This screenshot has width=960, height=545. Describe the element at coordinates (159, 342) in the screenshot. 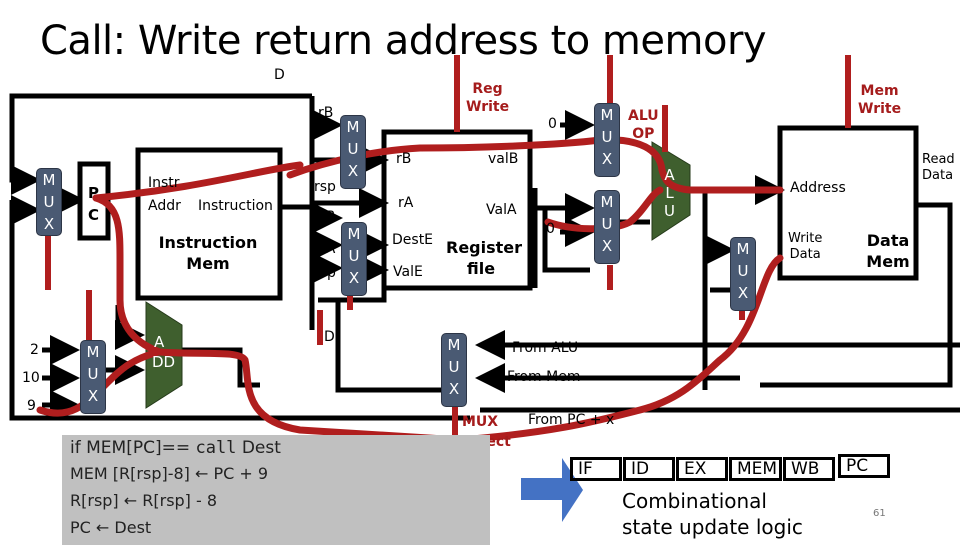

I see `adder-letter: A` at that location.